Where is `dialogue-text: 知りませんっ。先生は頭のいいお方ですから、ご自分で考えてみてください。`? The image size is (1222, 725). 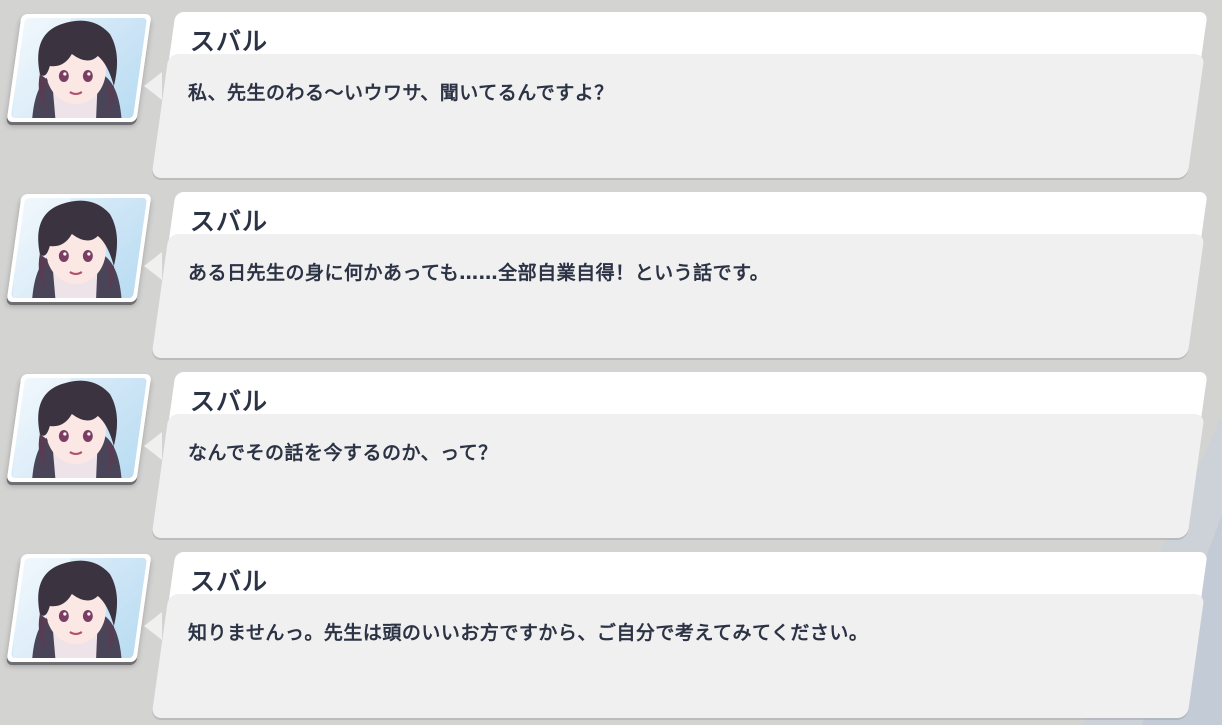
dialogue-text: 知りませんっ。先生は頭のいいお方ですから、ご自分で考えてみてください。 is located at coordinates (528, 633).